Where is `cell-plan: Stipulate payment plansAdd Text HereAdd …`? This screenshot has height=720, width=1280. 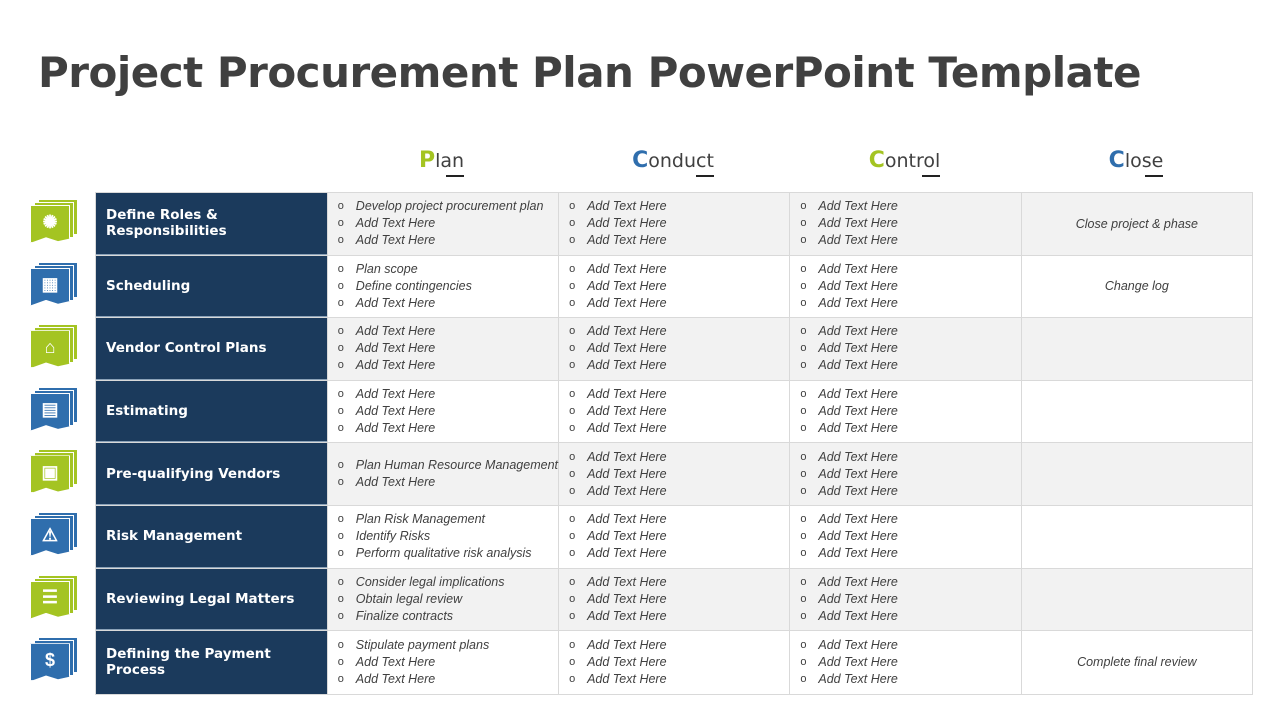
cell-plan: Stipulate payment plansAdd Text HereAdd … is located at coordinates (442, 662).